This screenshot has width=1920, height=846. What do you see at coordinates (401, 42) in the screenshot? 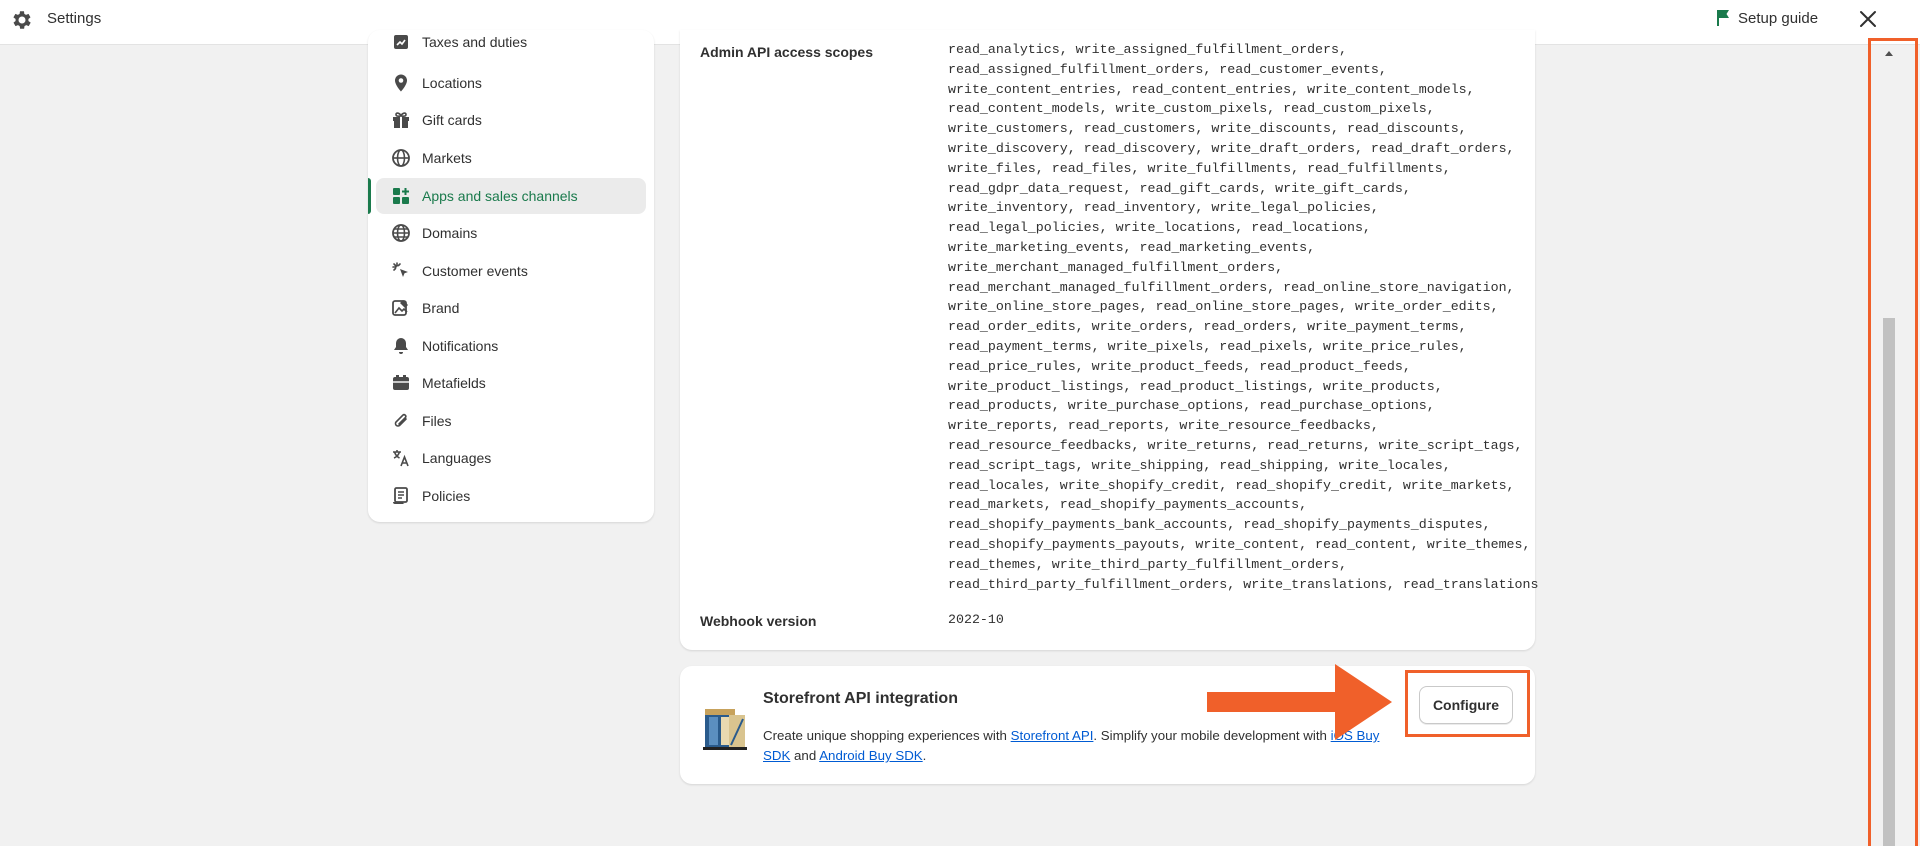
I see `taxes-icon` at bounding box center [401, 42].